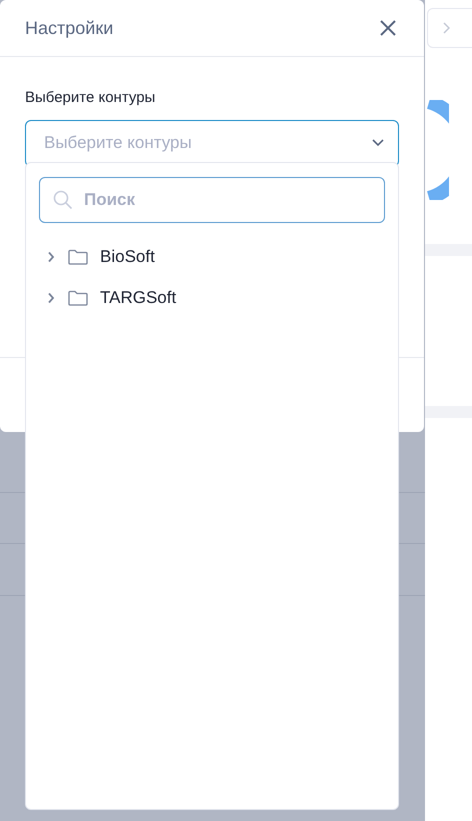  I want to click on caret-icon, so click(378, 143).